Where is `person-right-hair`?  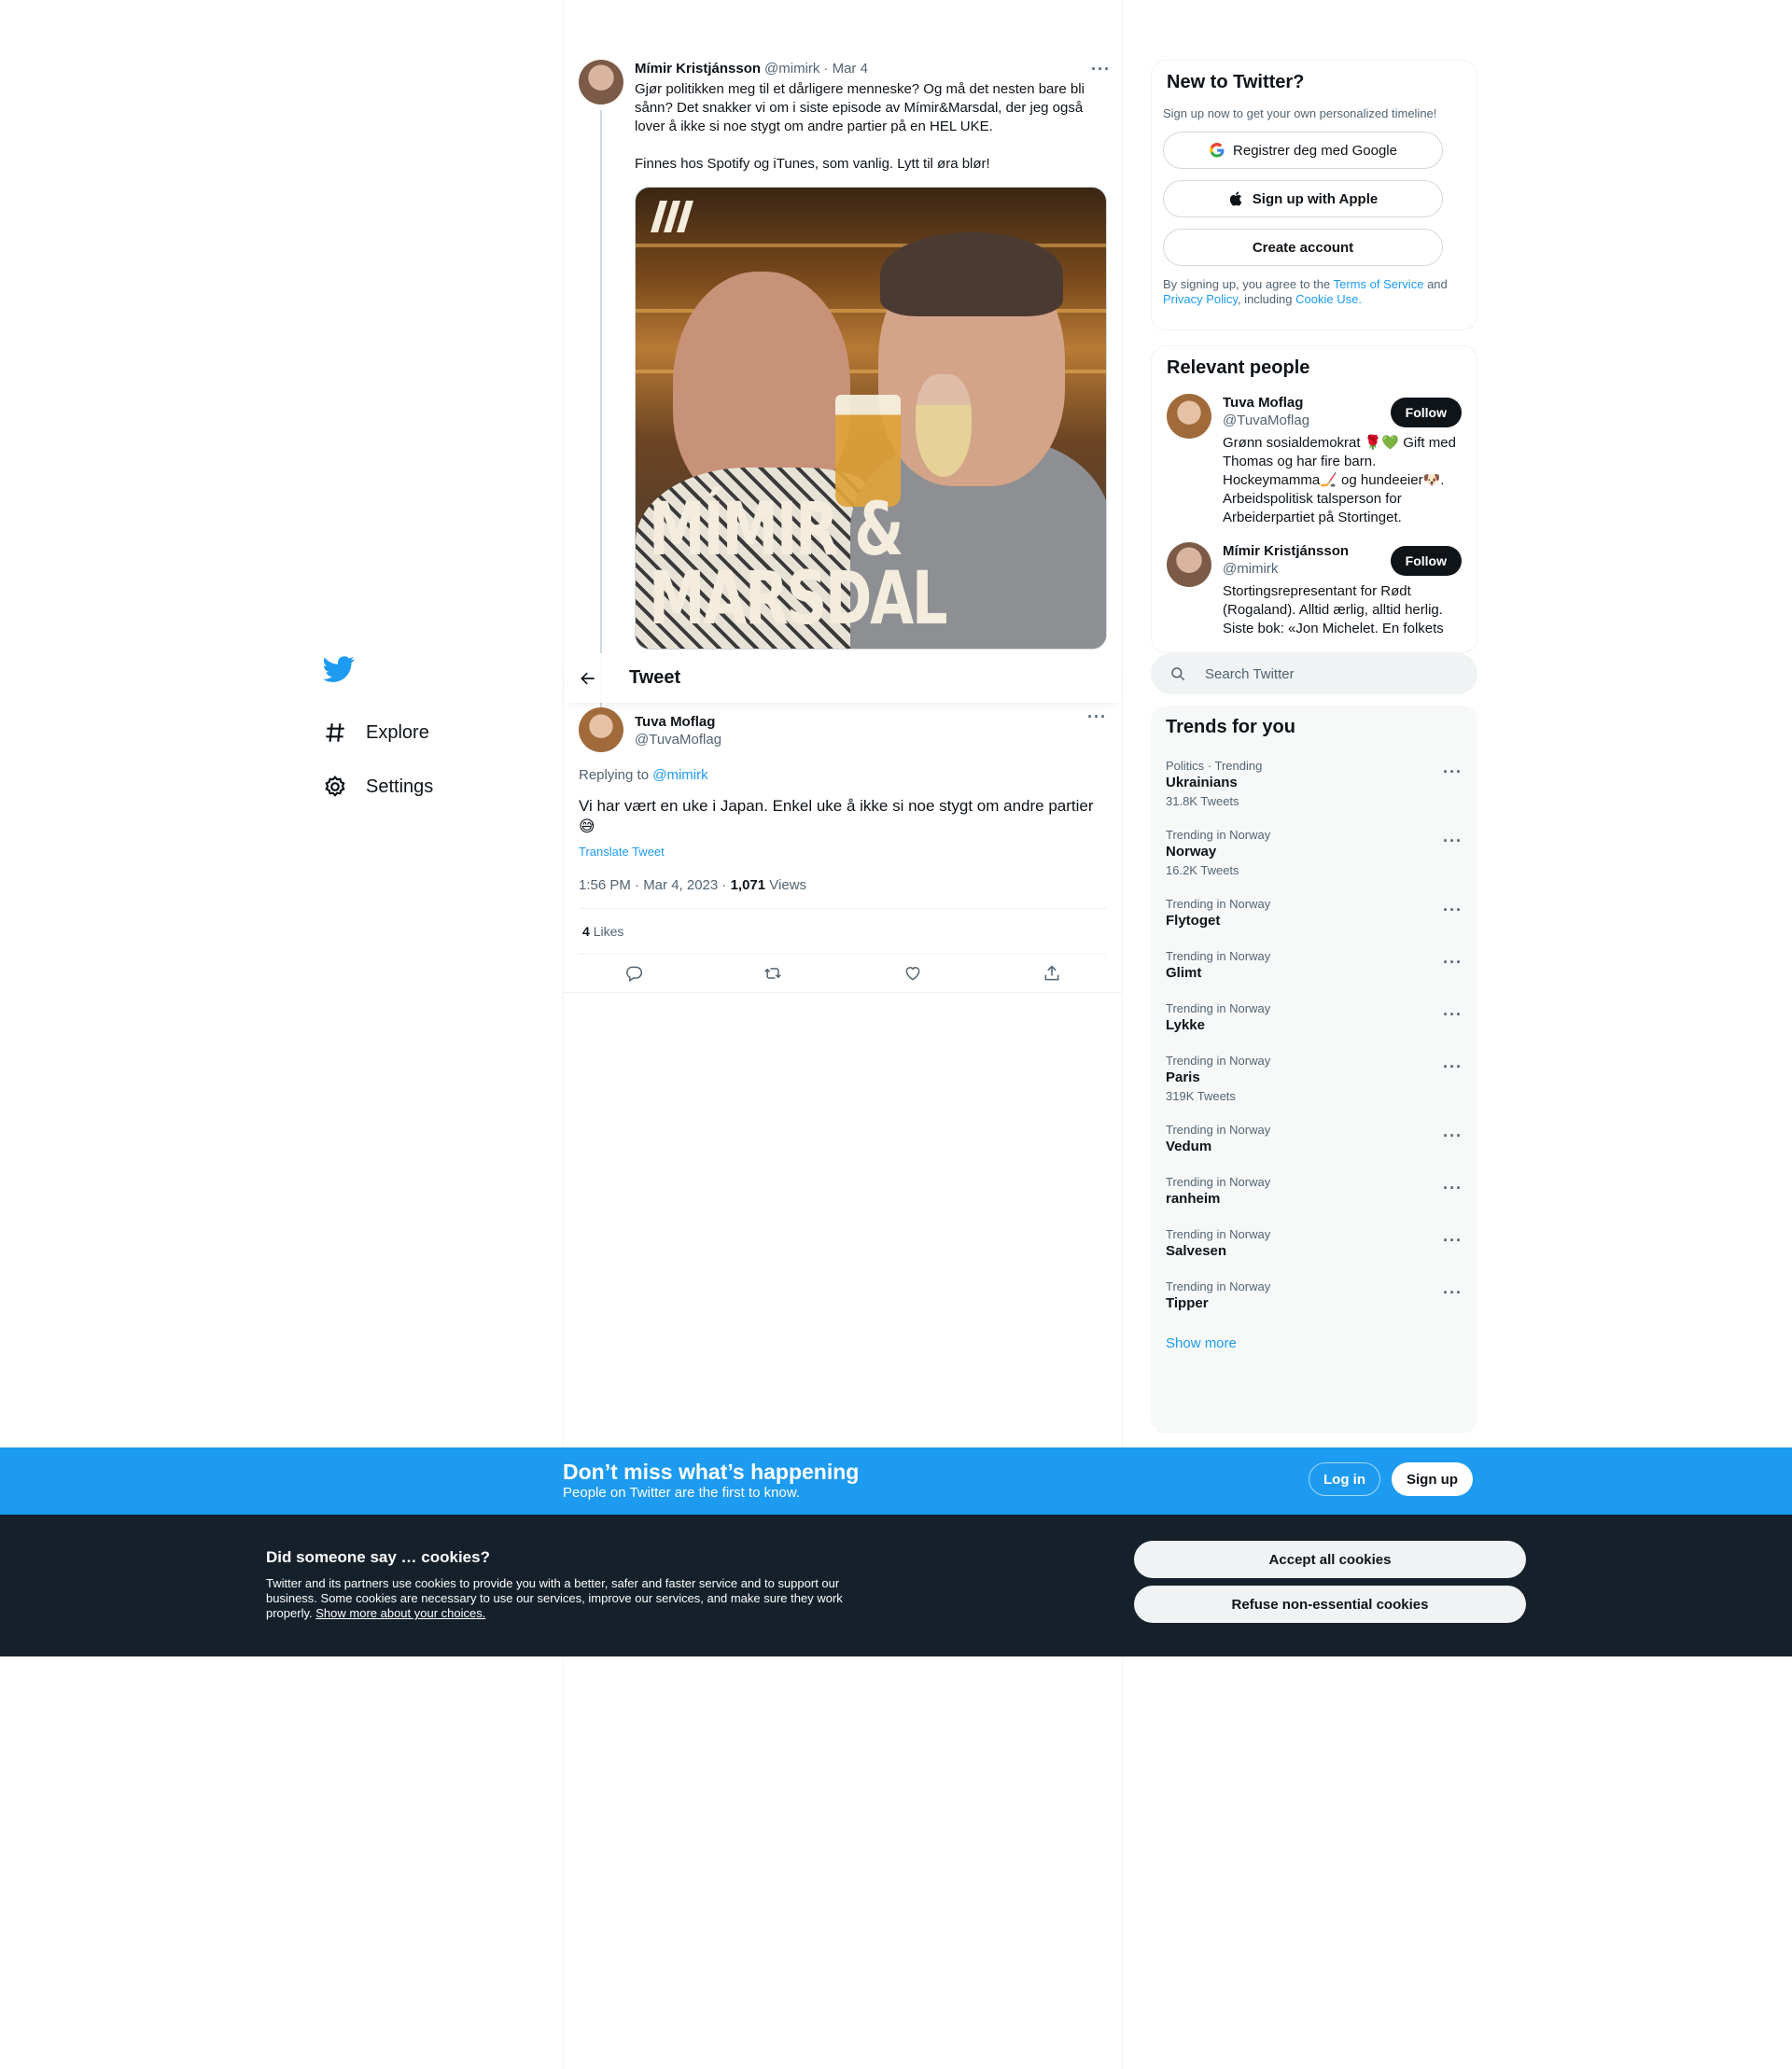
person-right-hair is located at coordinates (971, 274).